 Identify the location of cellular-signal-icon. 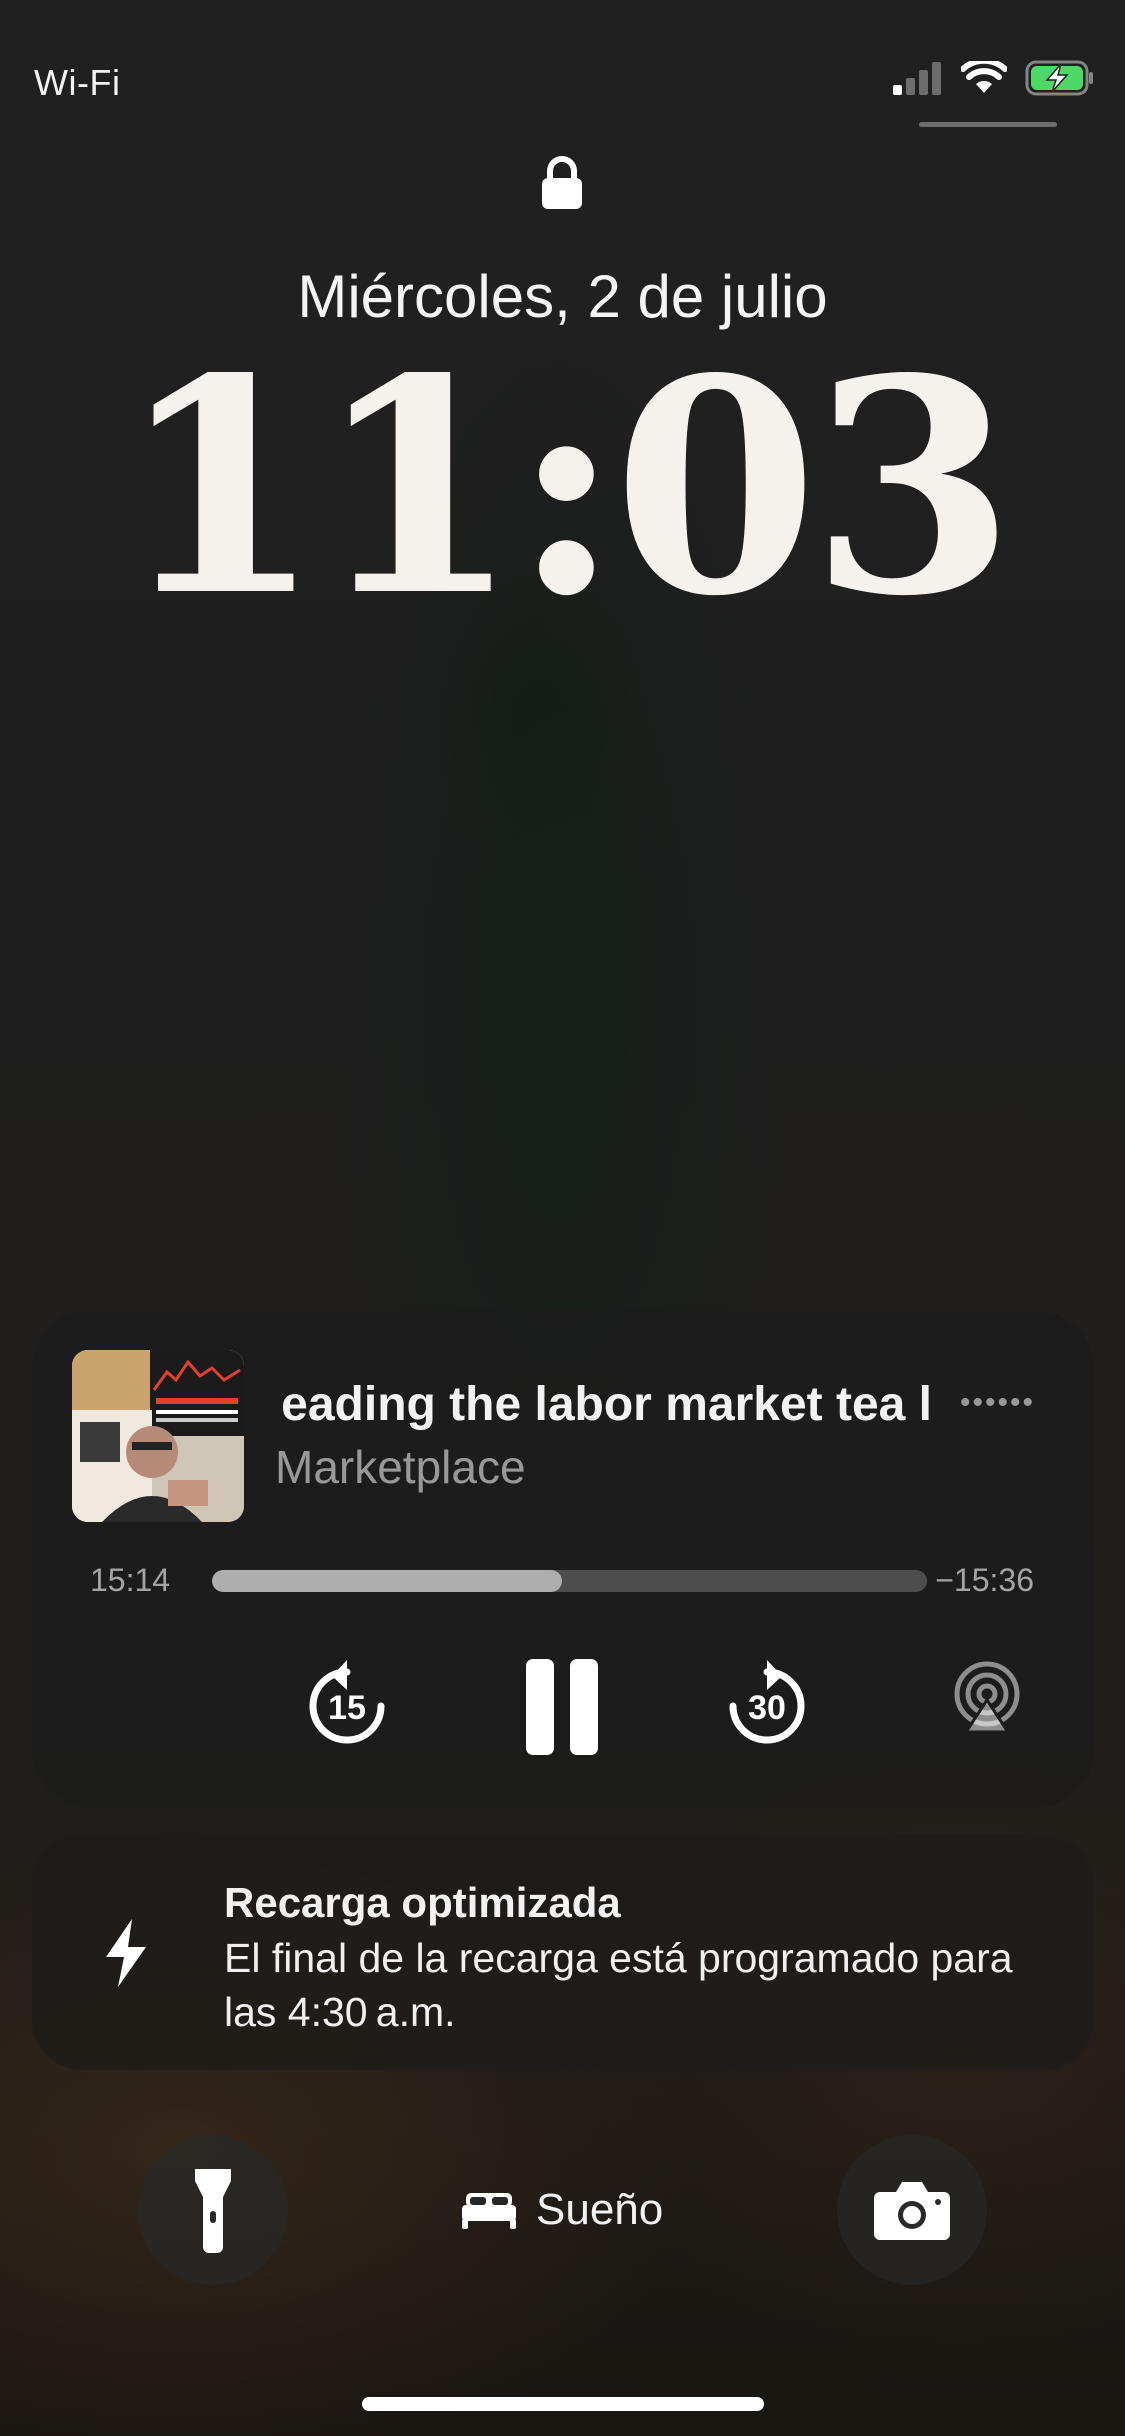
(917, 78).